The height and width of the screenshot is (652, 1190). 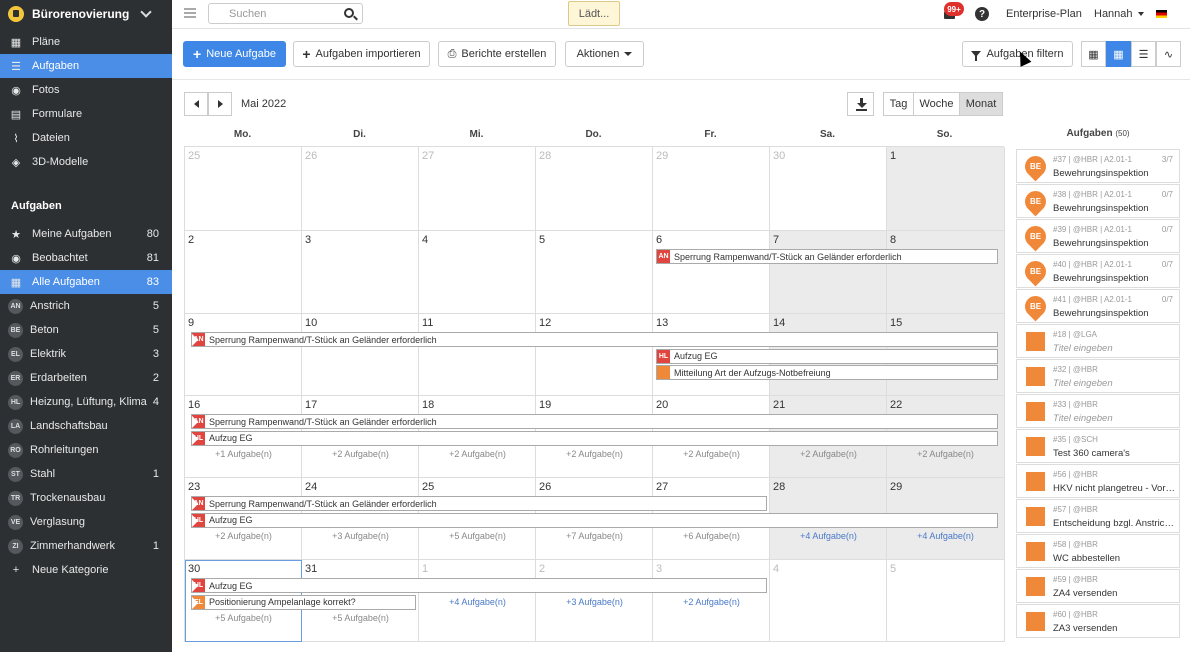 I want to click on task-card: #59 | @HBR ZA4 versenden, so click(x=1098, y=586).